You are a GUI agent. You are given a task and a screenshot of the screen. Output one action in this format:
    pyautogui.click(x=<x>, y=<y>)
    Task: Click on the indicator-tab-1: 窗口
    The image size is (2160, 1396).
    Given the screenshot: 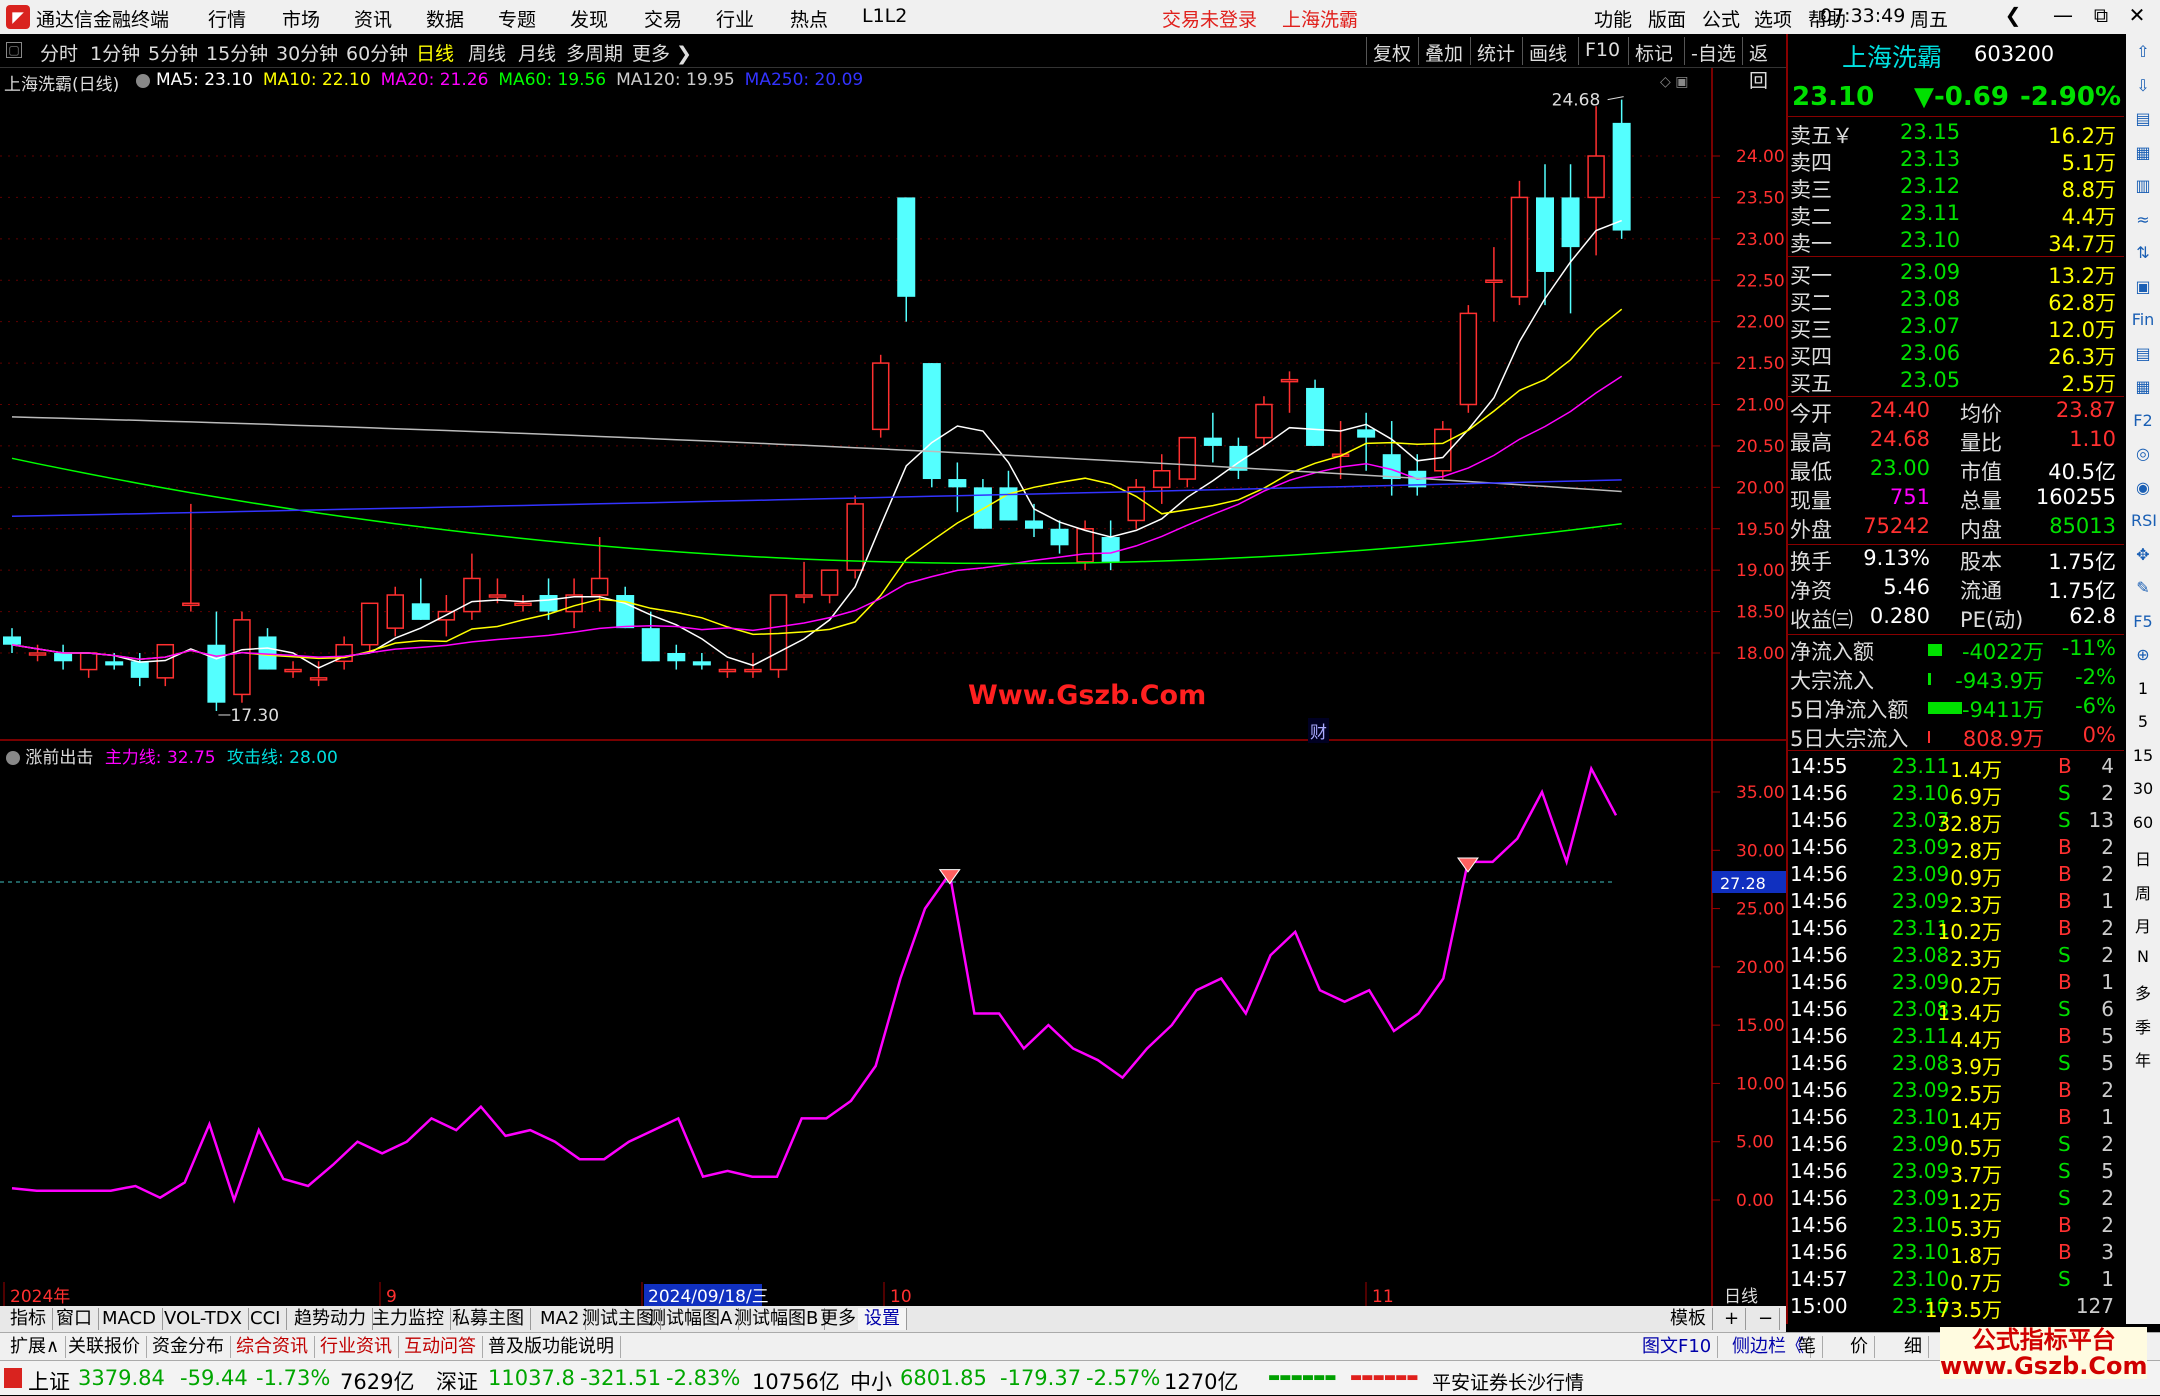 What is the action you would take?
    pyautogui.click(x=74, y=1319)
    